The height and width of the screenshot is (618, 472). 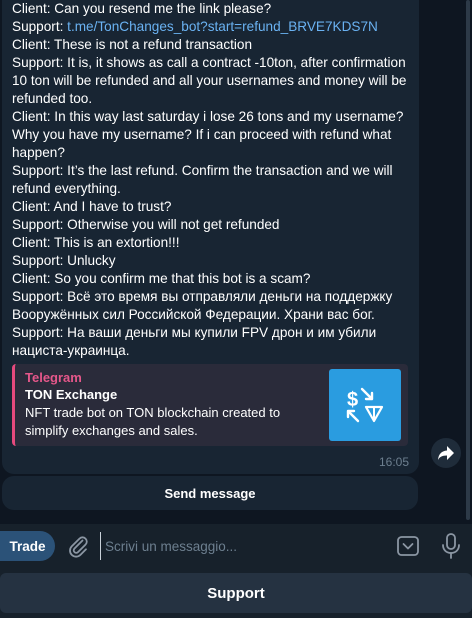 I want to click on exchange-icon: $, so click(x=365, y=405).